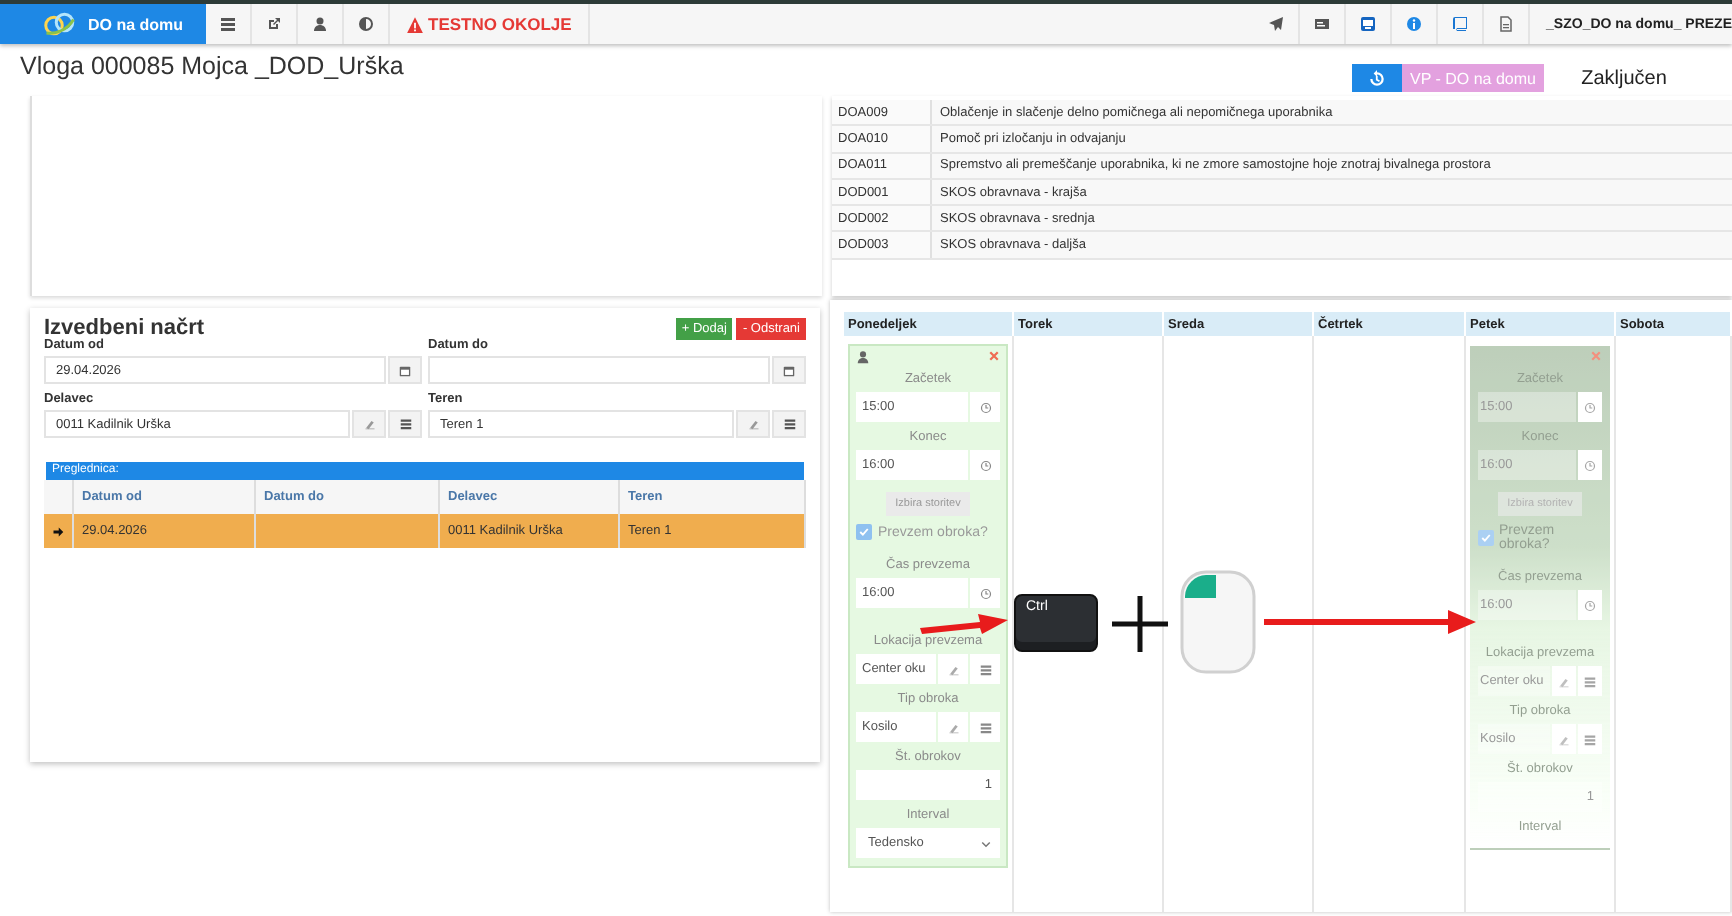 The height and width of the screenshot is (916, 1732). I want to click on contrast-icon, so click(366, 24).